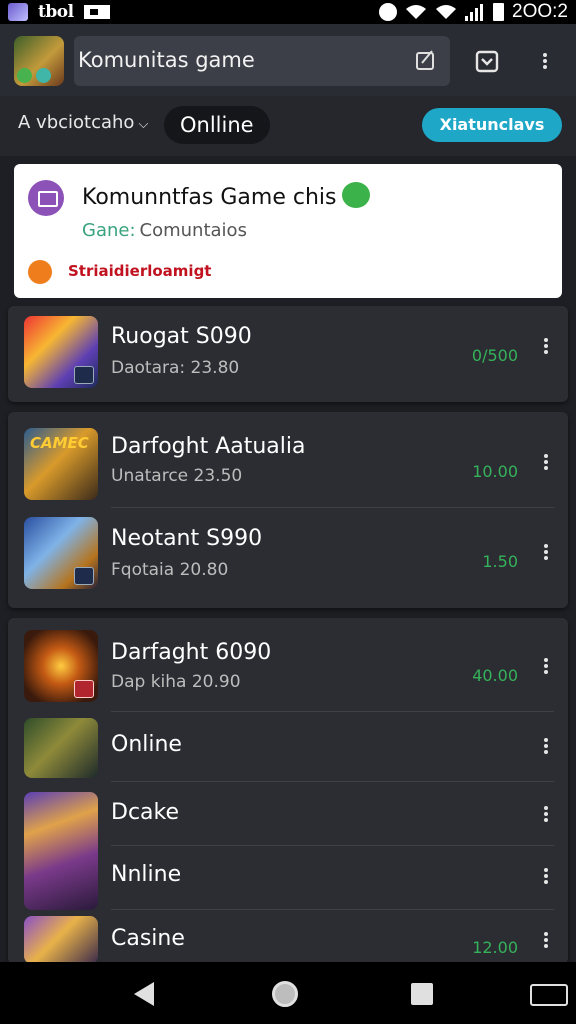 This screenshot has height=1024, width=576. I want to click on carrier-label: tbol, so click(56, 12).